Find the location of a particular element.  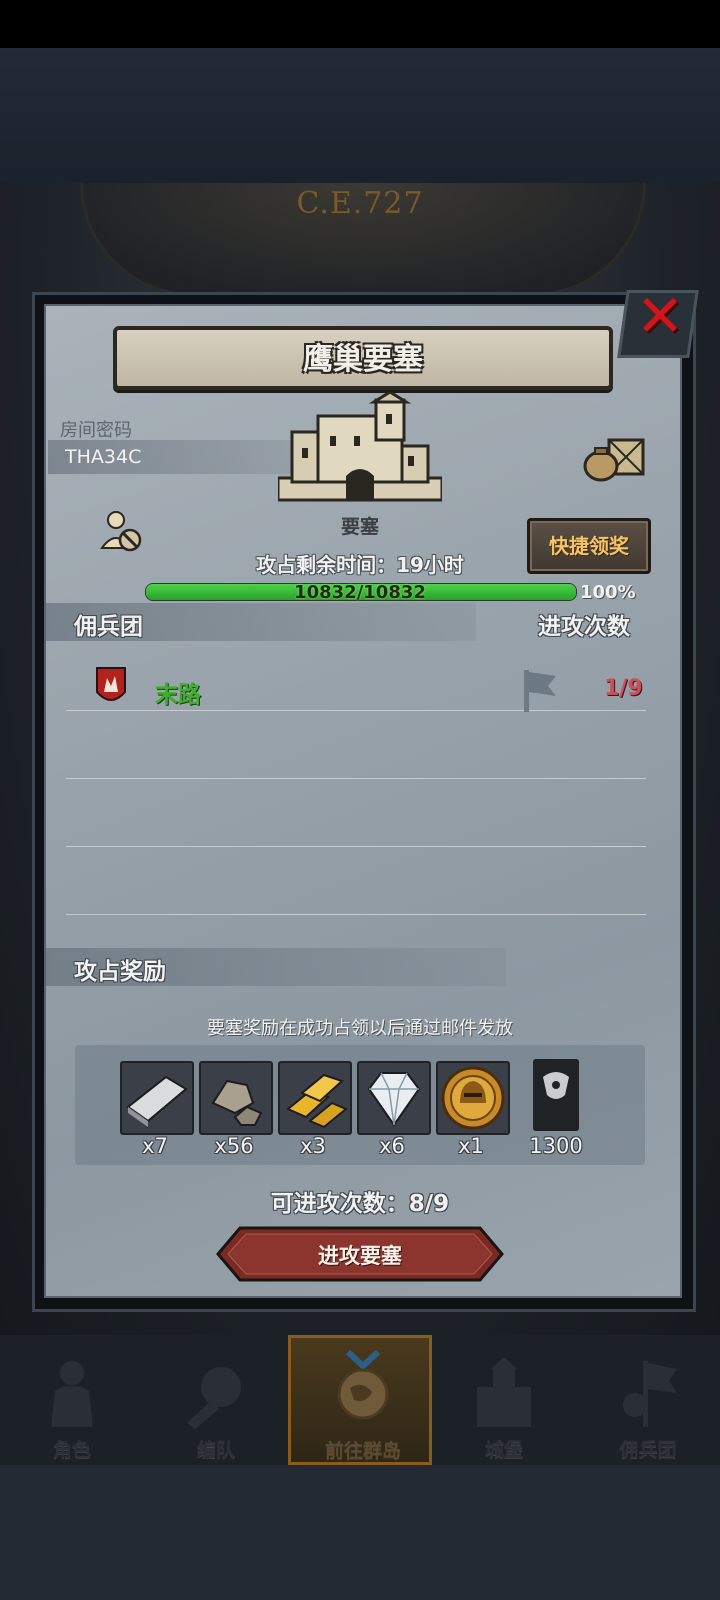

nav-item-castle: 城堡 is located at coordinates (504, 1400).